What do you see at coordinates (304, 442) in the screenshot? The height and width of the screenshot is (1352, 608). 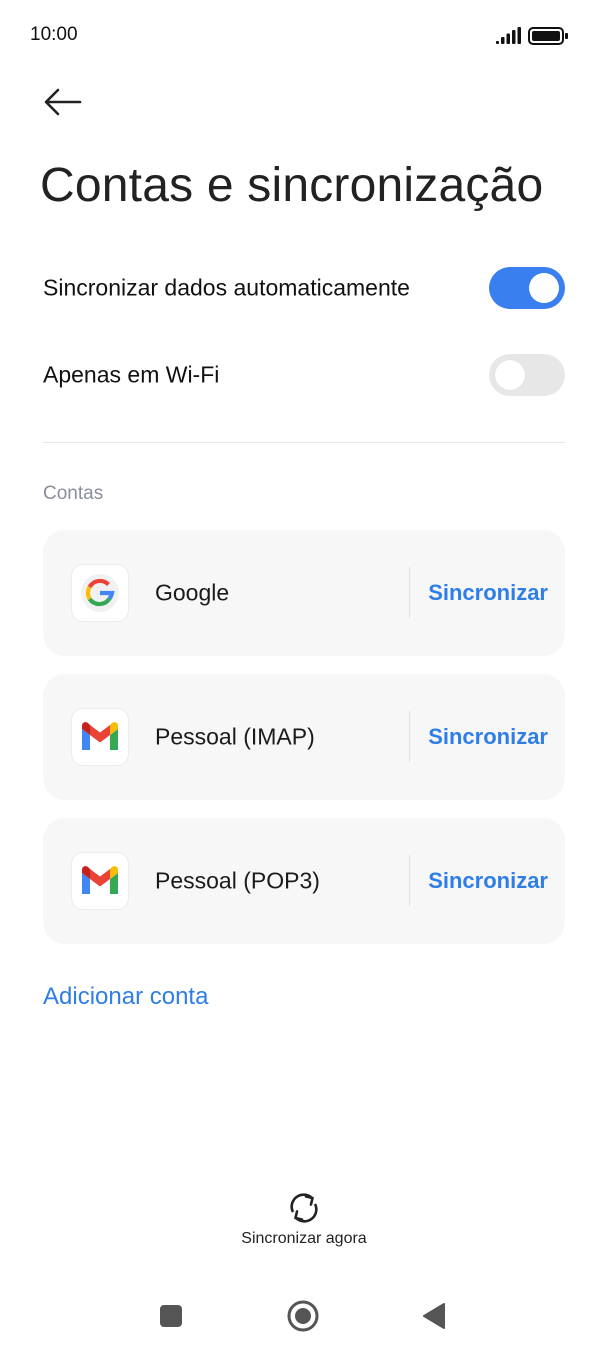 I see `divider` at bounding box center [304, 442].